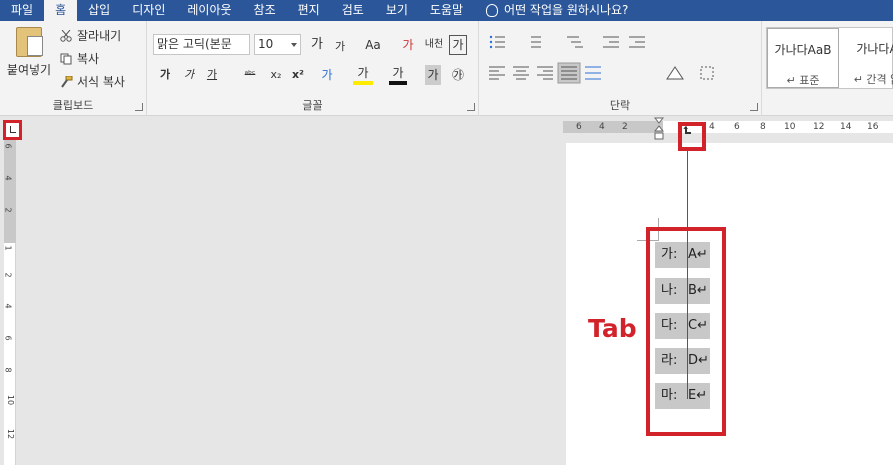 This screenshot has width=893, height=465. I want to click on tab-selector-button, so click(12, 130).